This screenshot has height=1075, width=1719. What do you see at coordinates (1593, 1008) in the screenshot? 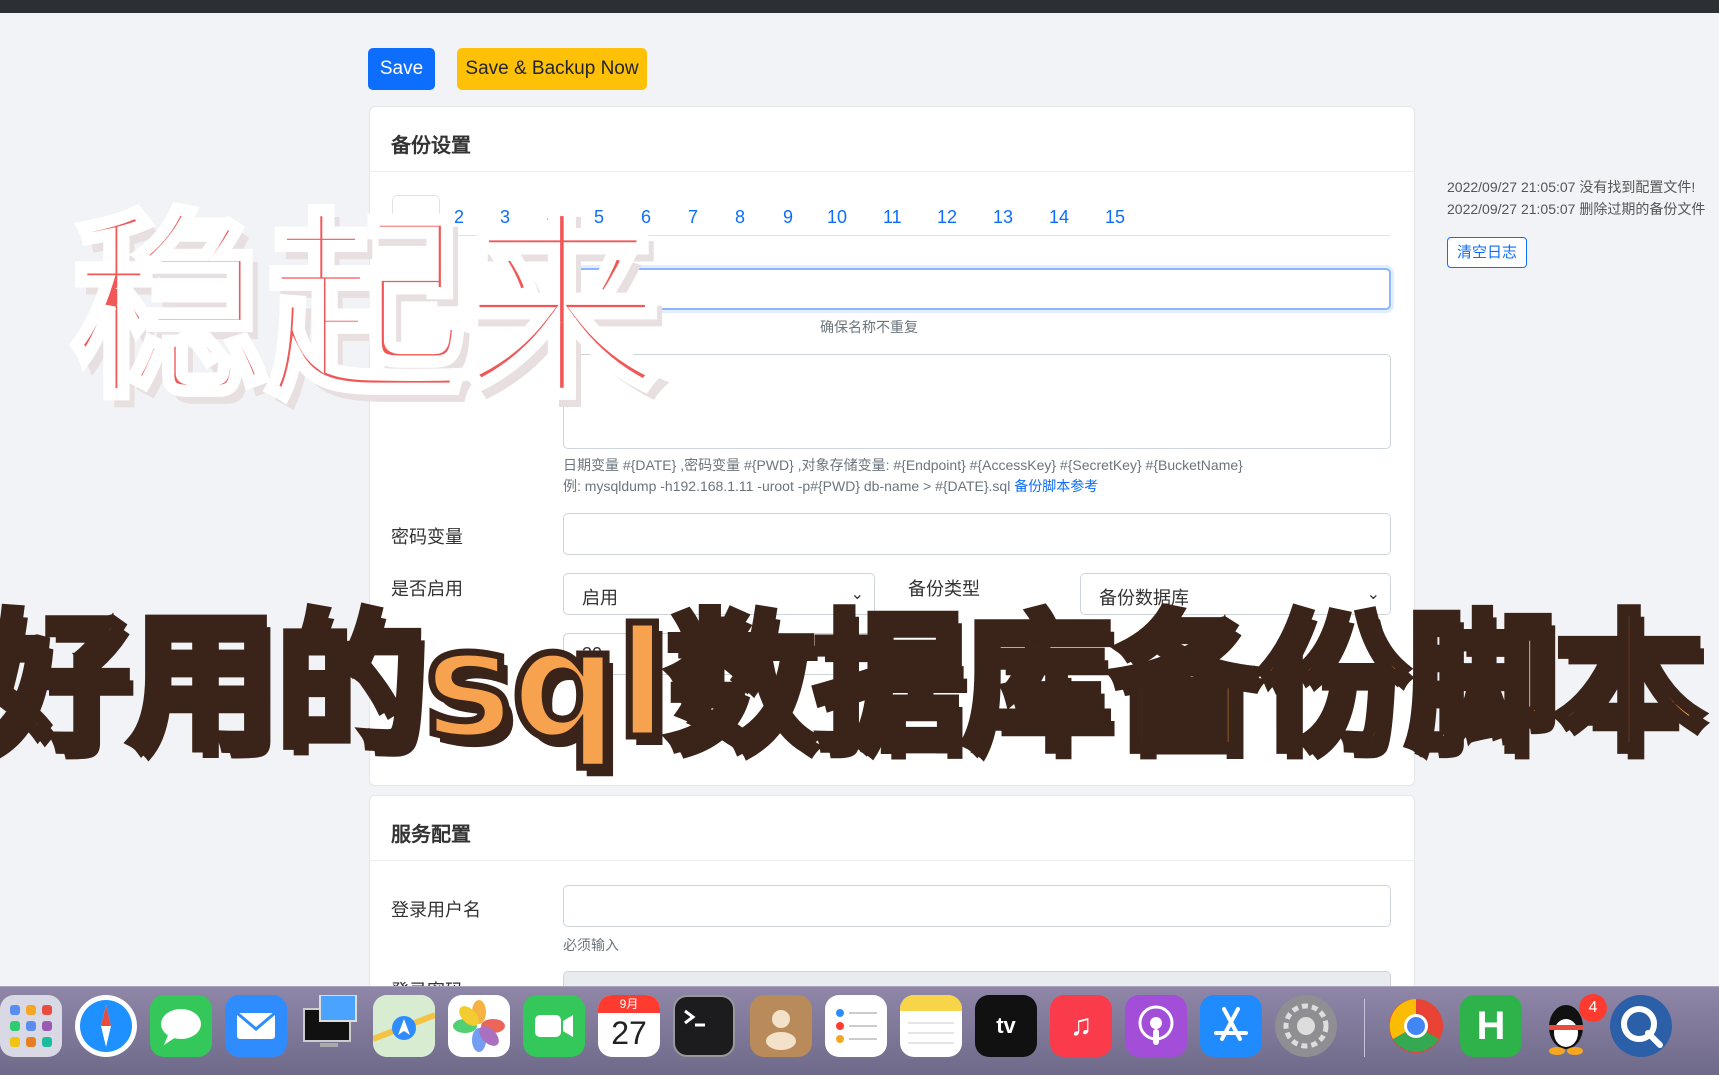
I see `qq-notification-badge: 4` at bounding box center [1593, 1008].